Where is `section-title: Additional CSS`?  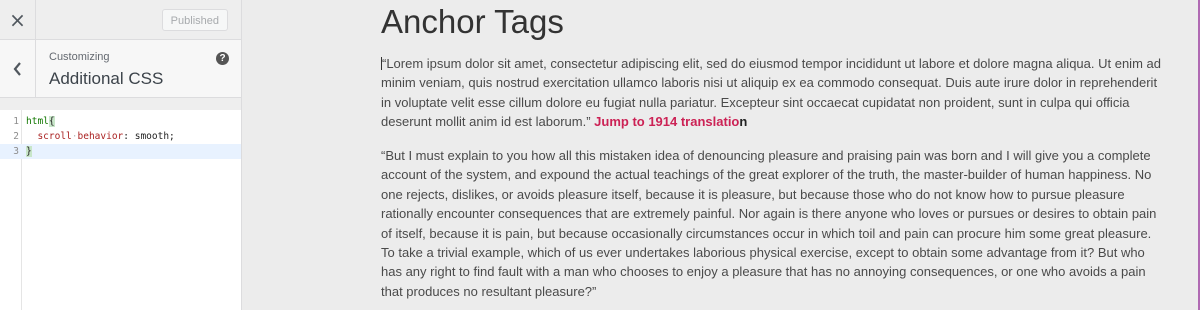
section-title: Additional CSS is located at coordinates (106, 78).